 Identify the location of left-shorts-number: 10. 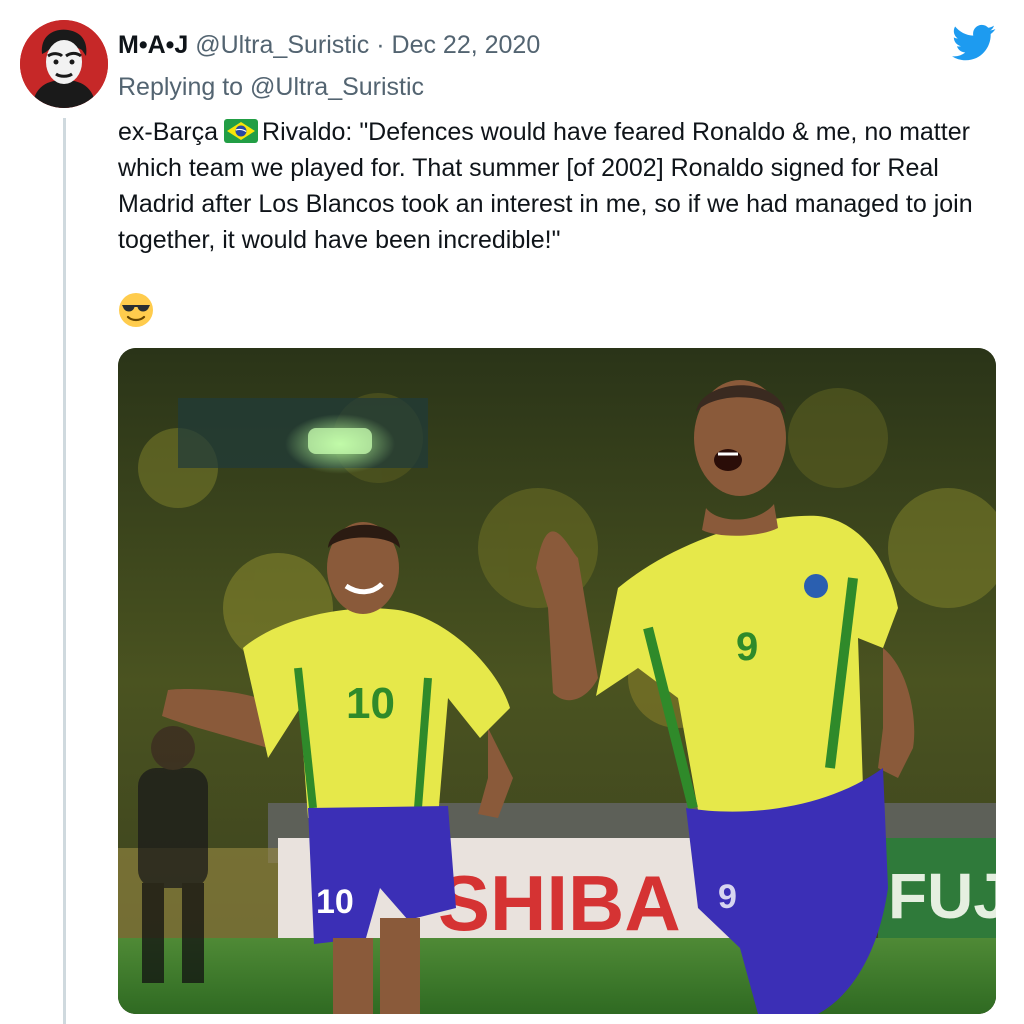
(335, 902).